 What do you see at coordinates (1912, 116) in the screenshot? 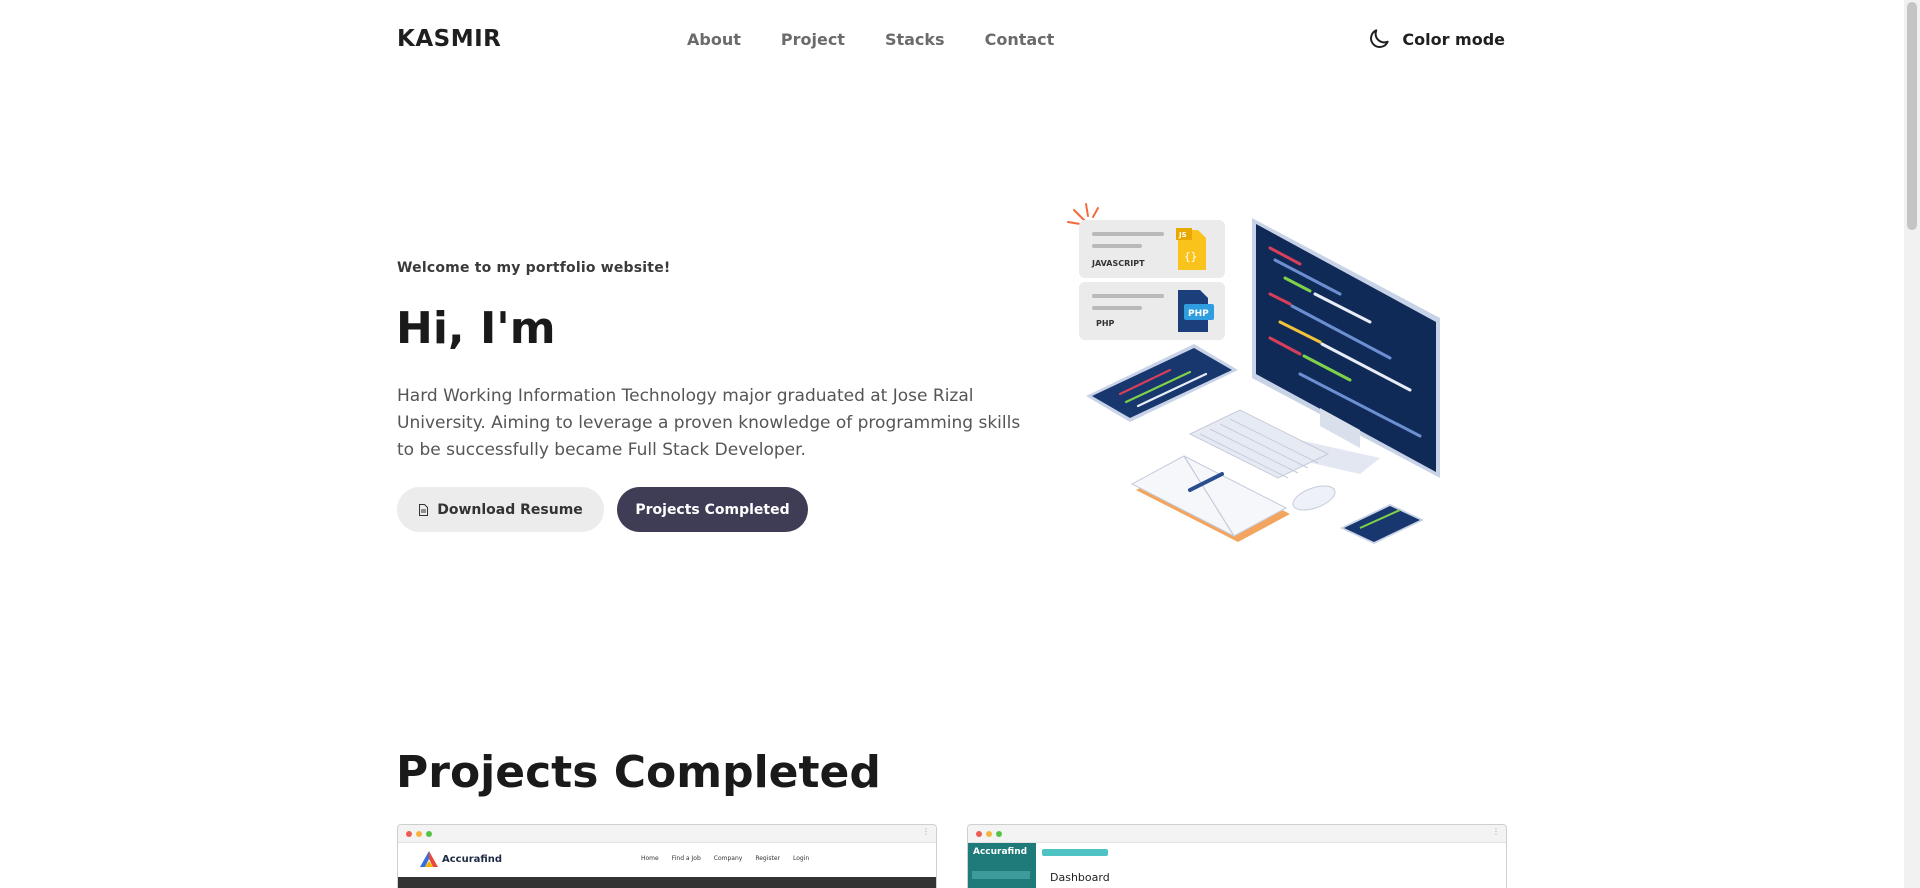
I see `scrollbar-thumb` at bounding box center [1912, 116].